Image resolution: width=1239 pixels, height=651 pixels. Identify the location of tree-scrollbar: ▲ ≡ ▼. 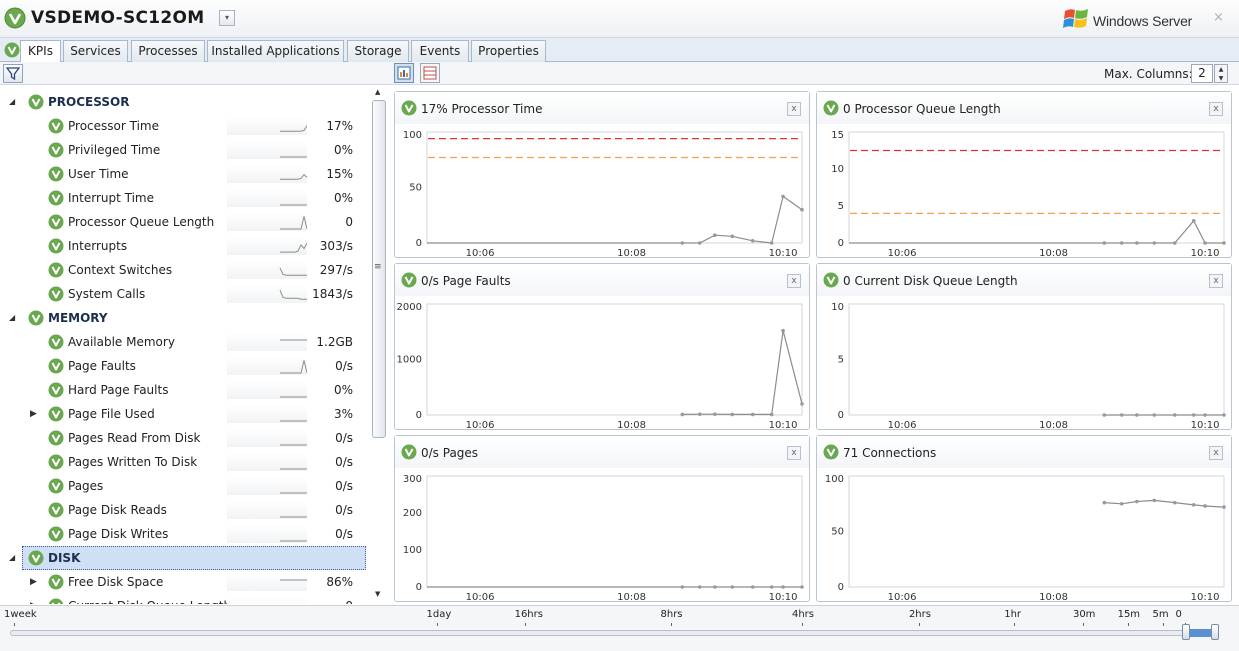
(379, 345).